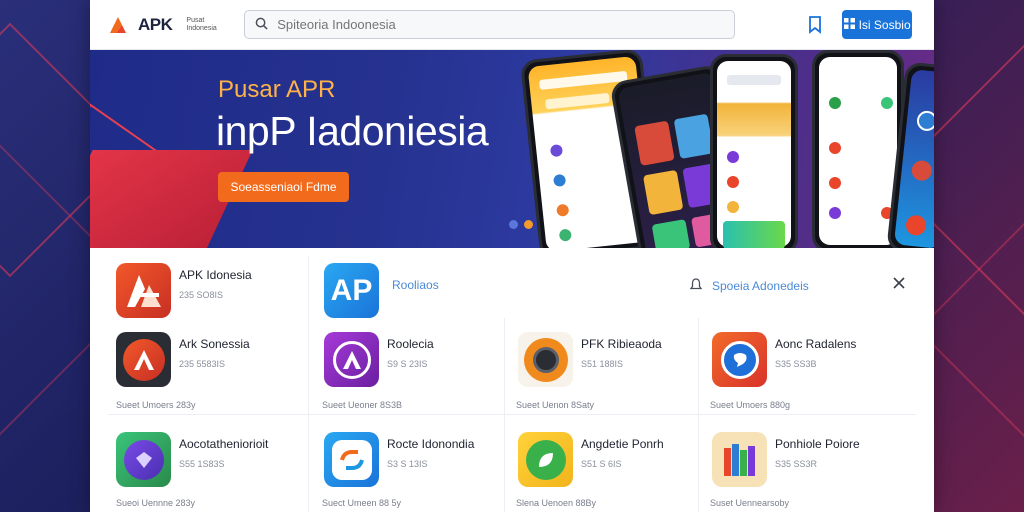 The image size is (1024, 512). What do you see at coordinates (796, 464) in the screenshot?
I see `app-meta: S35 SS3R` at bounding box center [796, 464].